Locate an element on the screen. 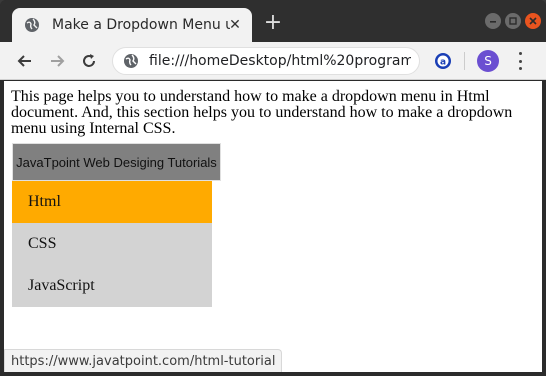 The height and width of the screenshot is (376, 546). reload-button is located at coordinates (89, 61).